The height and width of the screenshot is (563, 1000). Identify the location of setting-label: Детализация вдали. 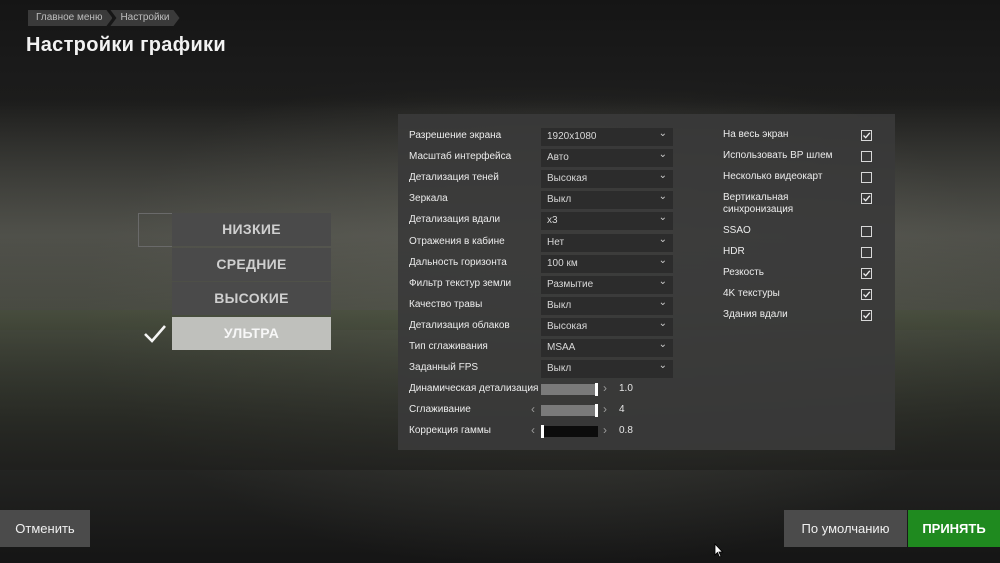
(455, 220).